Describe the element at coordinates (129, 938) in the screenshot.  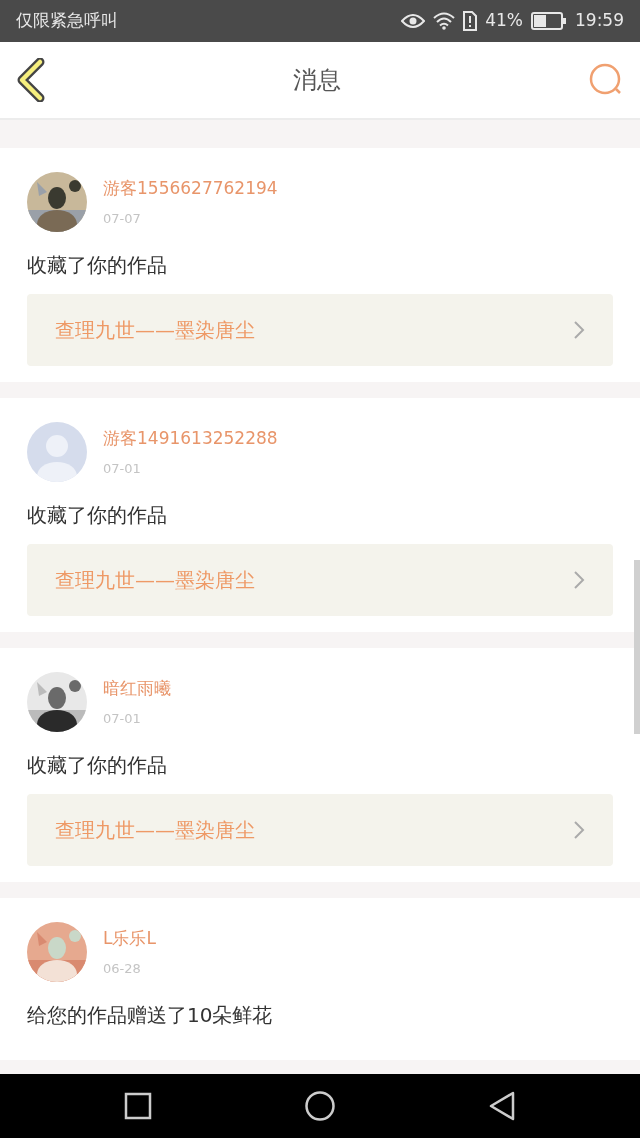
I see `user-name: L乐乐L` at that location.